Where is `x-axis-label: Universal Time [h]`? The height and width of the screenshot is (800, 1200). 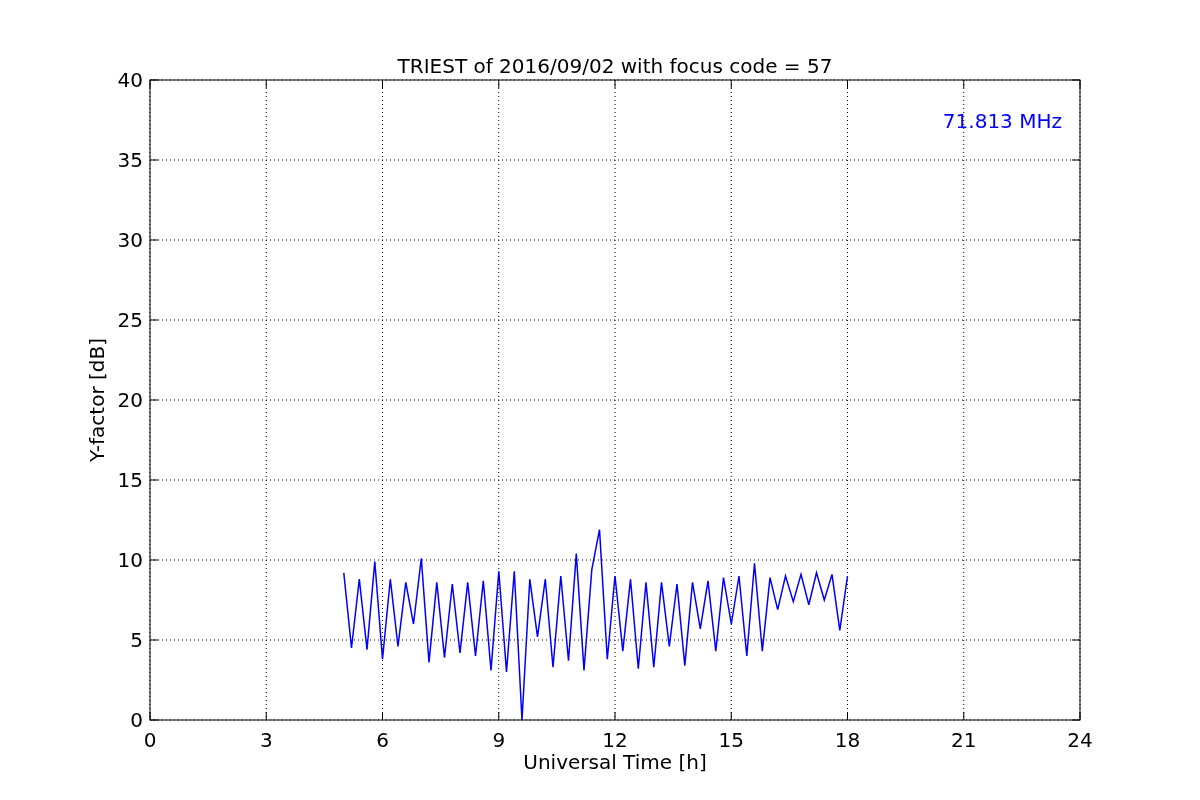 x-axis-label: Universal Time [h] is located at coordinates (615, 762).